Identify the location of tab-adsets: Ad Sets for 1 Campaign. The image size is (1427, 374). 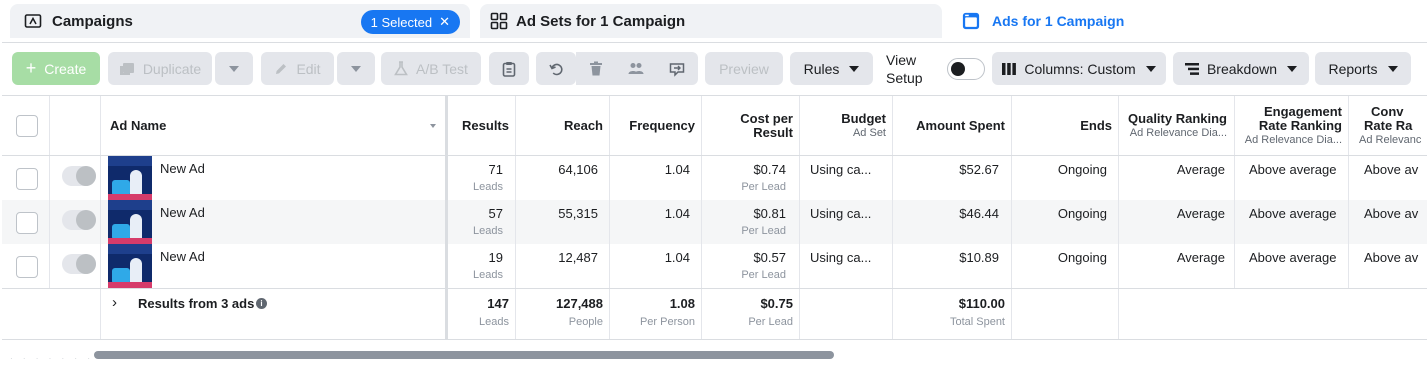
(711, 21).